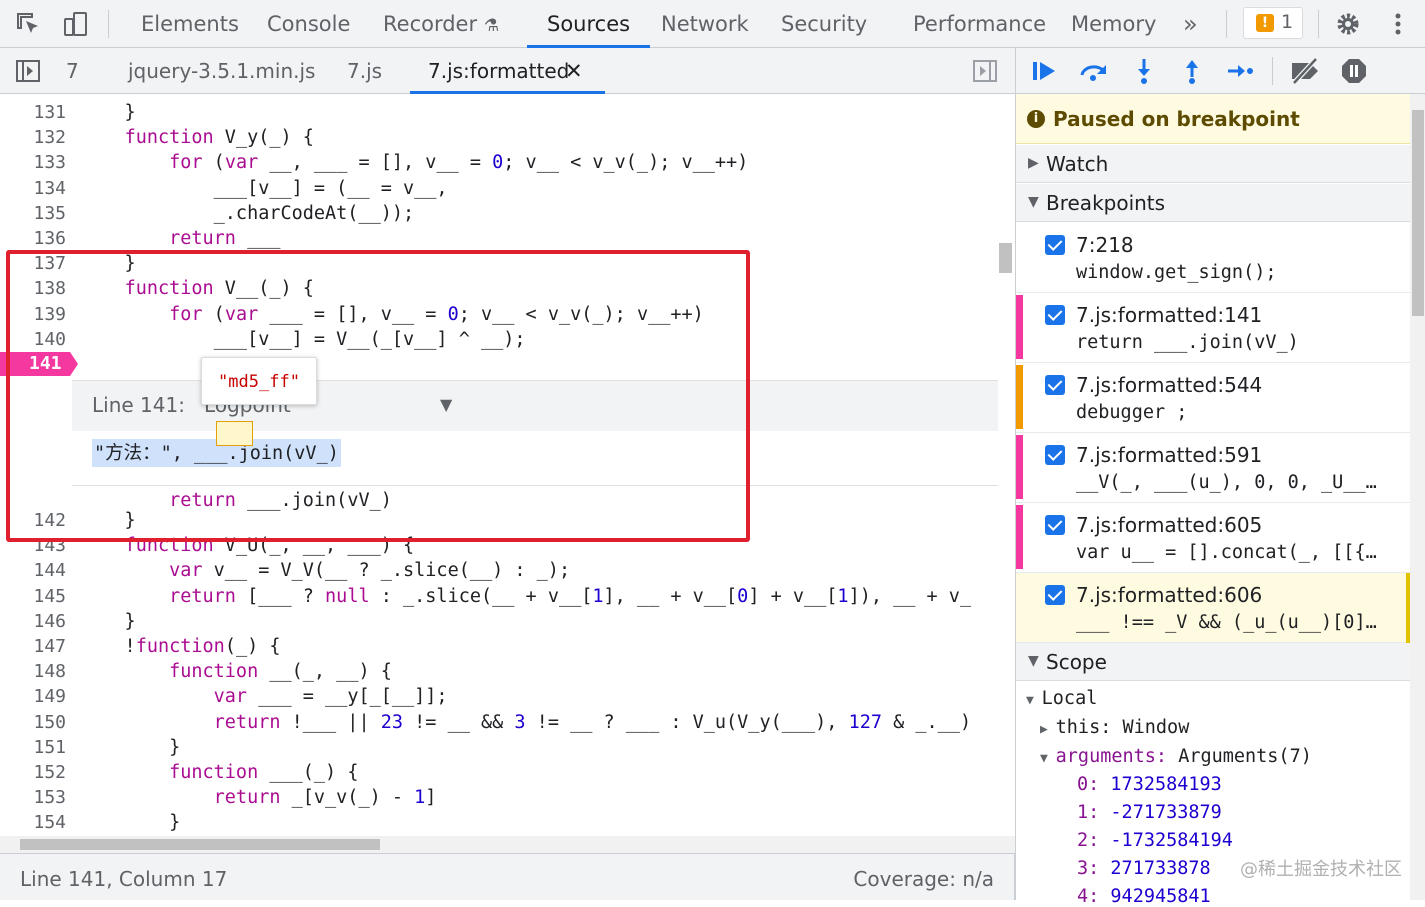  Describe the element at coordinates (979, 23) in the screenshot. I see `tab-performance: Performance` at that location.